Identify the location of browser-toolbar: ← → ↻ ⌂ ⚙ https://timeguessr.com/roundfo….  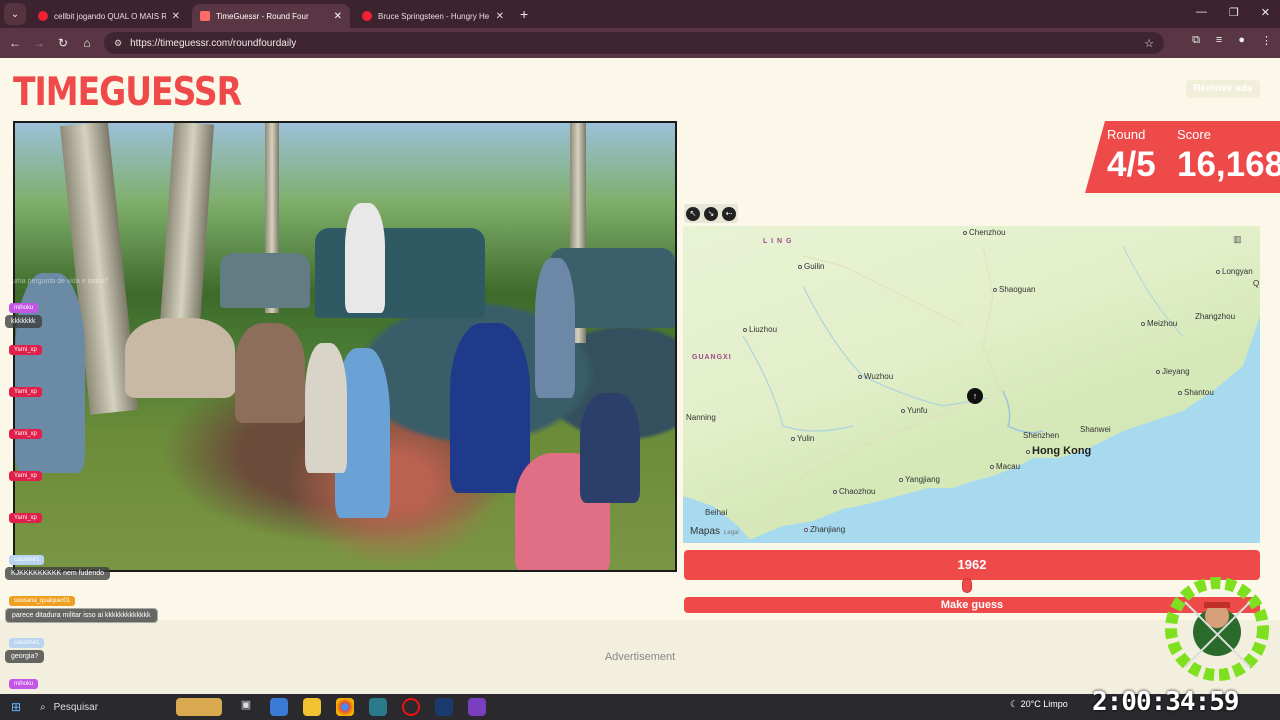
(640, 43).